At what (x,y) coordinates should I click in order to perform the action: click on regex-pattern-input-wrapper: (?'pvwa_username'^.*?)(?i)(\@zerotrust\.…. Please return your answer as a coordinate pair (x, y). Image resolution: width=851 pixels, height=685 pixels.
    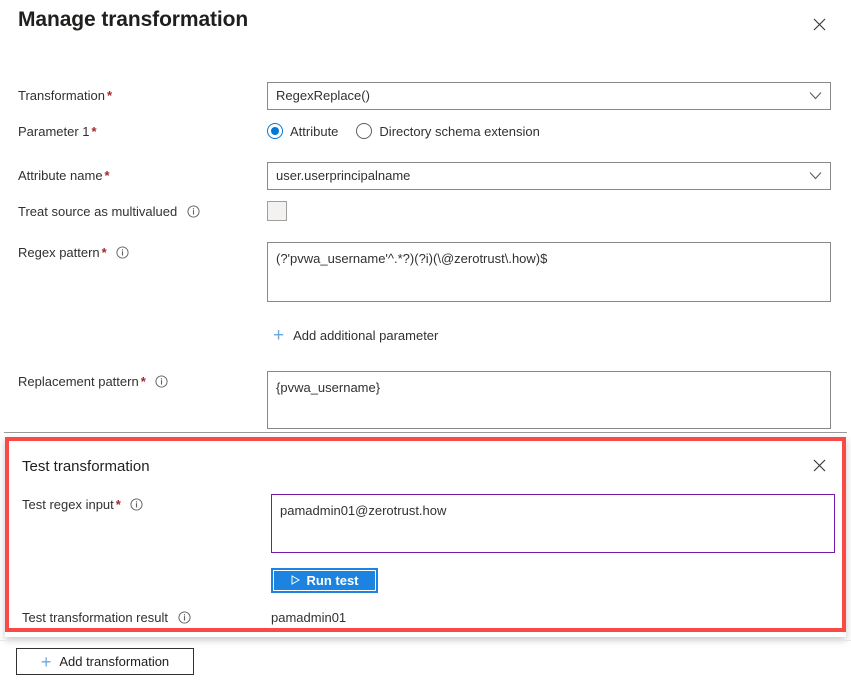
    Looking at the image, I should click on (549, 272).